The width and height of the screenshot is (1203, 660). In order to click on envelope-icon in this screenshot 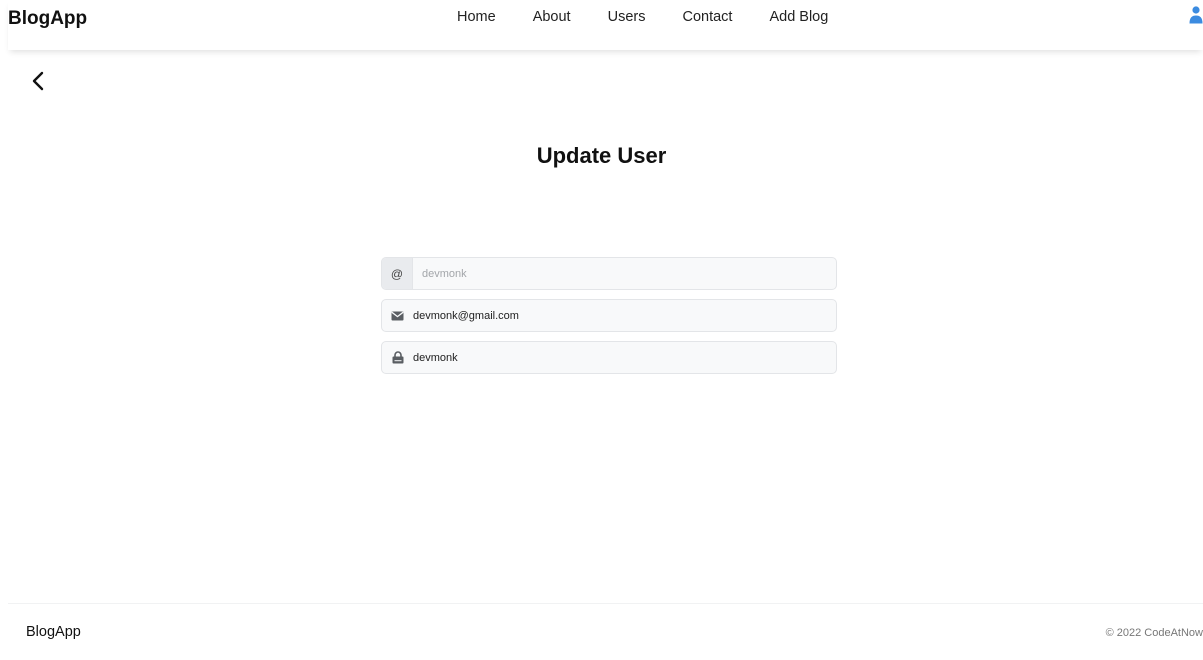, I will do `click(397, 315)`.